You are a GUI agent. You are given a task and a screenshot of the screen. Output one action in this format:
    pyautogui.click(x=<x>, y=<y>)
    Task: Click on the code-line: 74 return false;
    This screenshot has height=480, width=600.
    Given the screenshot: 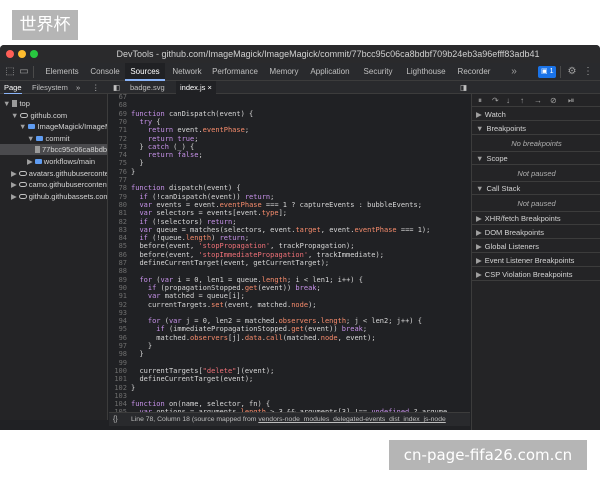 What is the action you would take?
    pyautogui.click(x=289, y=155)
    